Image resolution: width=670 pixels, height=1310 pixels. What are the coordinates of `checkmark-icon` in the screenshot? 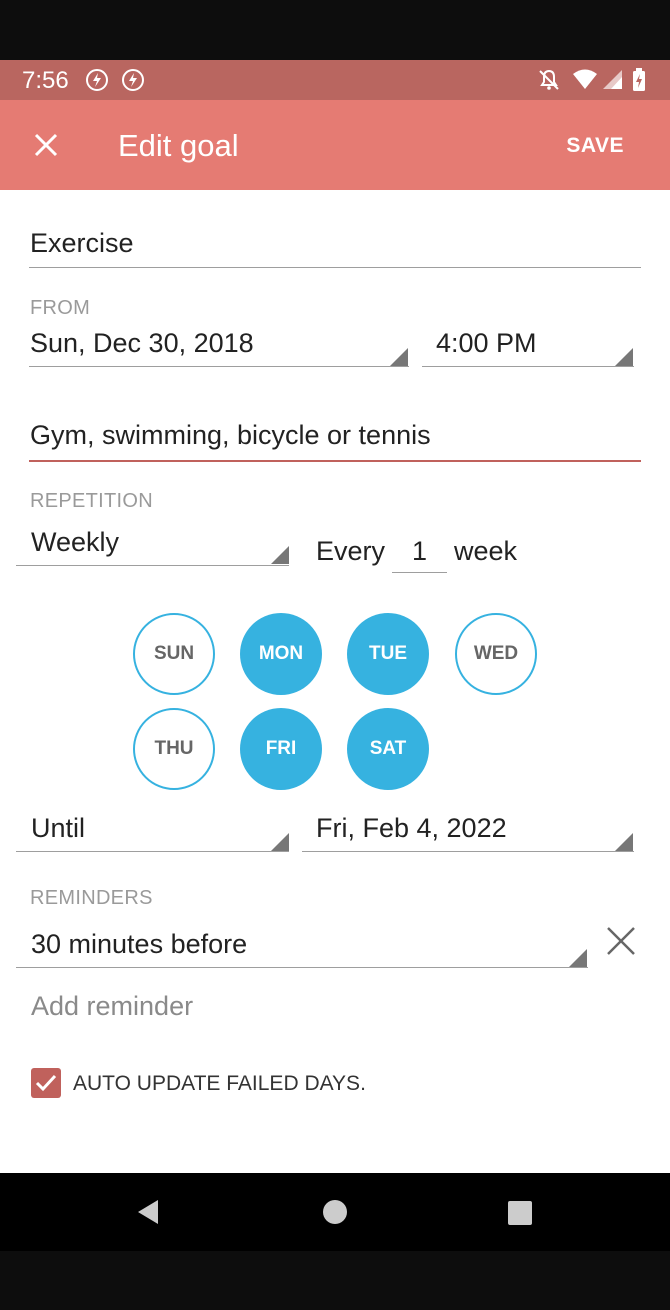 It's located at (46, 1083).